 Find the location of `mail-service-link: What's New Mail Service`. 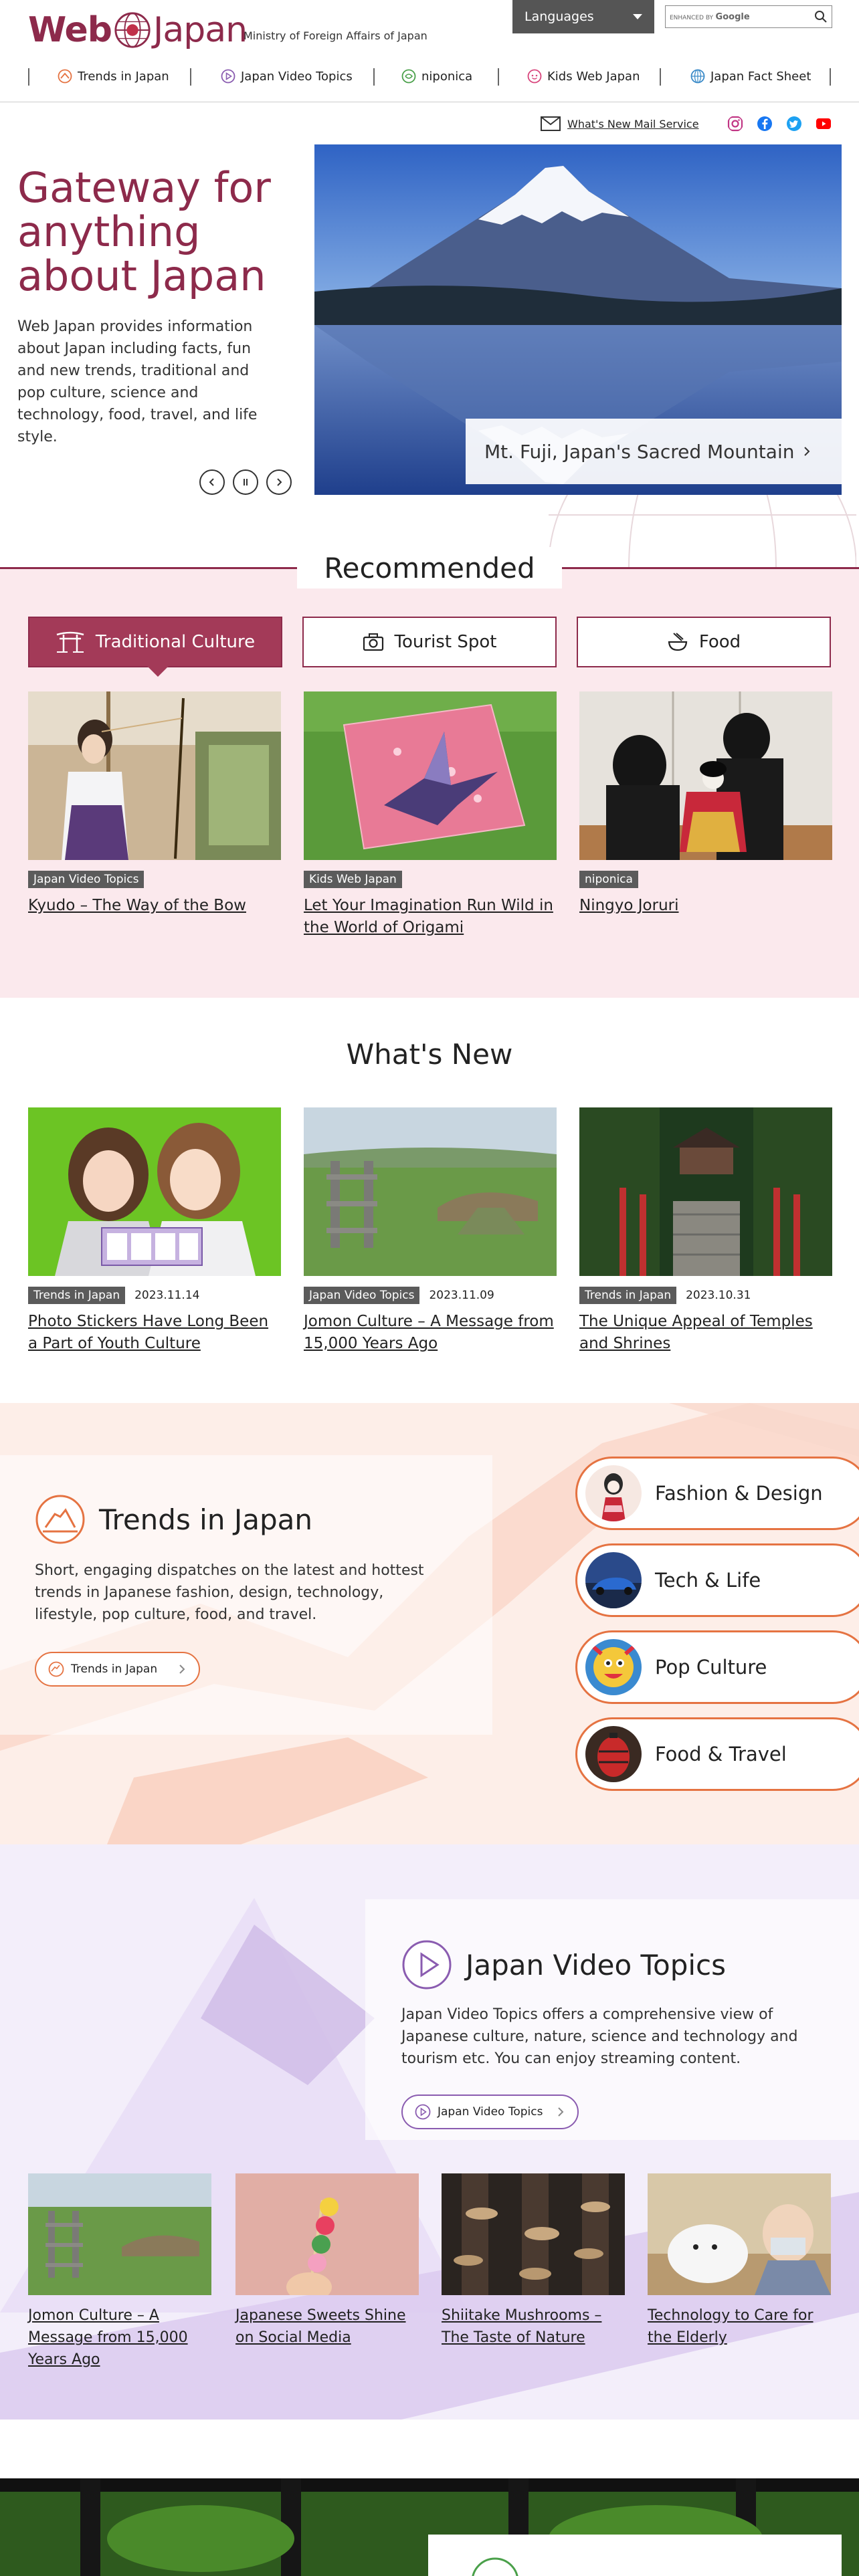

mail-service-link: What's New Mail Service is located at coordinates (620, 124).